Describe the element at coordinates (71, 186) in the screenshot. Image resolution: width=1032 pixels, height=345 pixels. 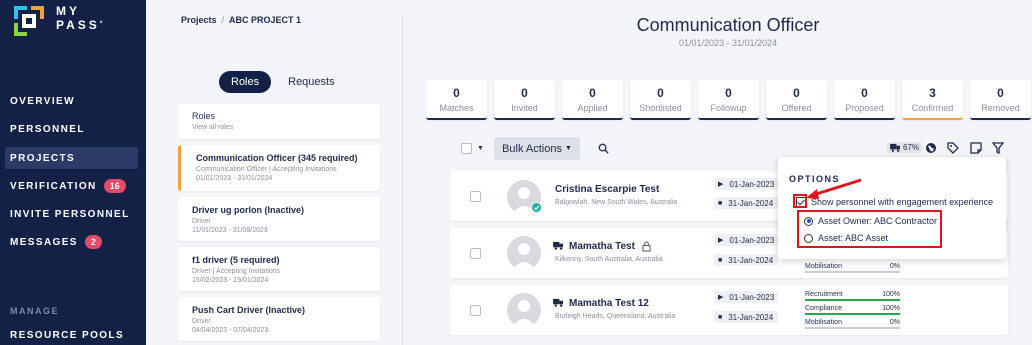
I see `nav-verification: VERIFICATION 16` at that location.